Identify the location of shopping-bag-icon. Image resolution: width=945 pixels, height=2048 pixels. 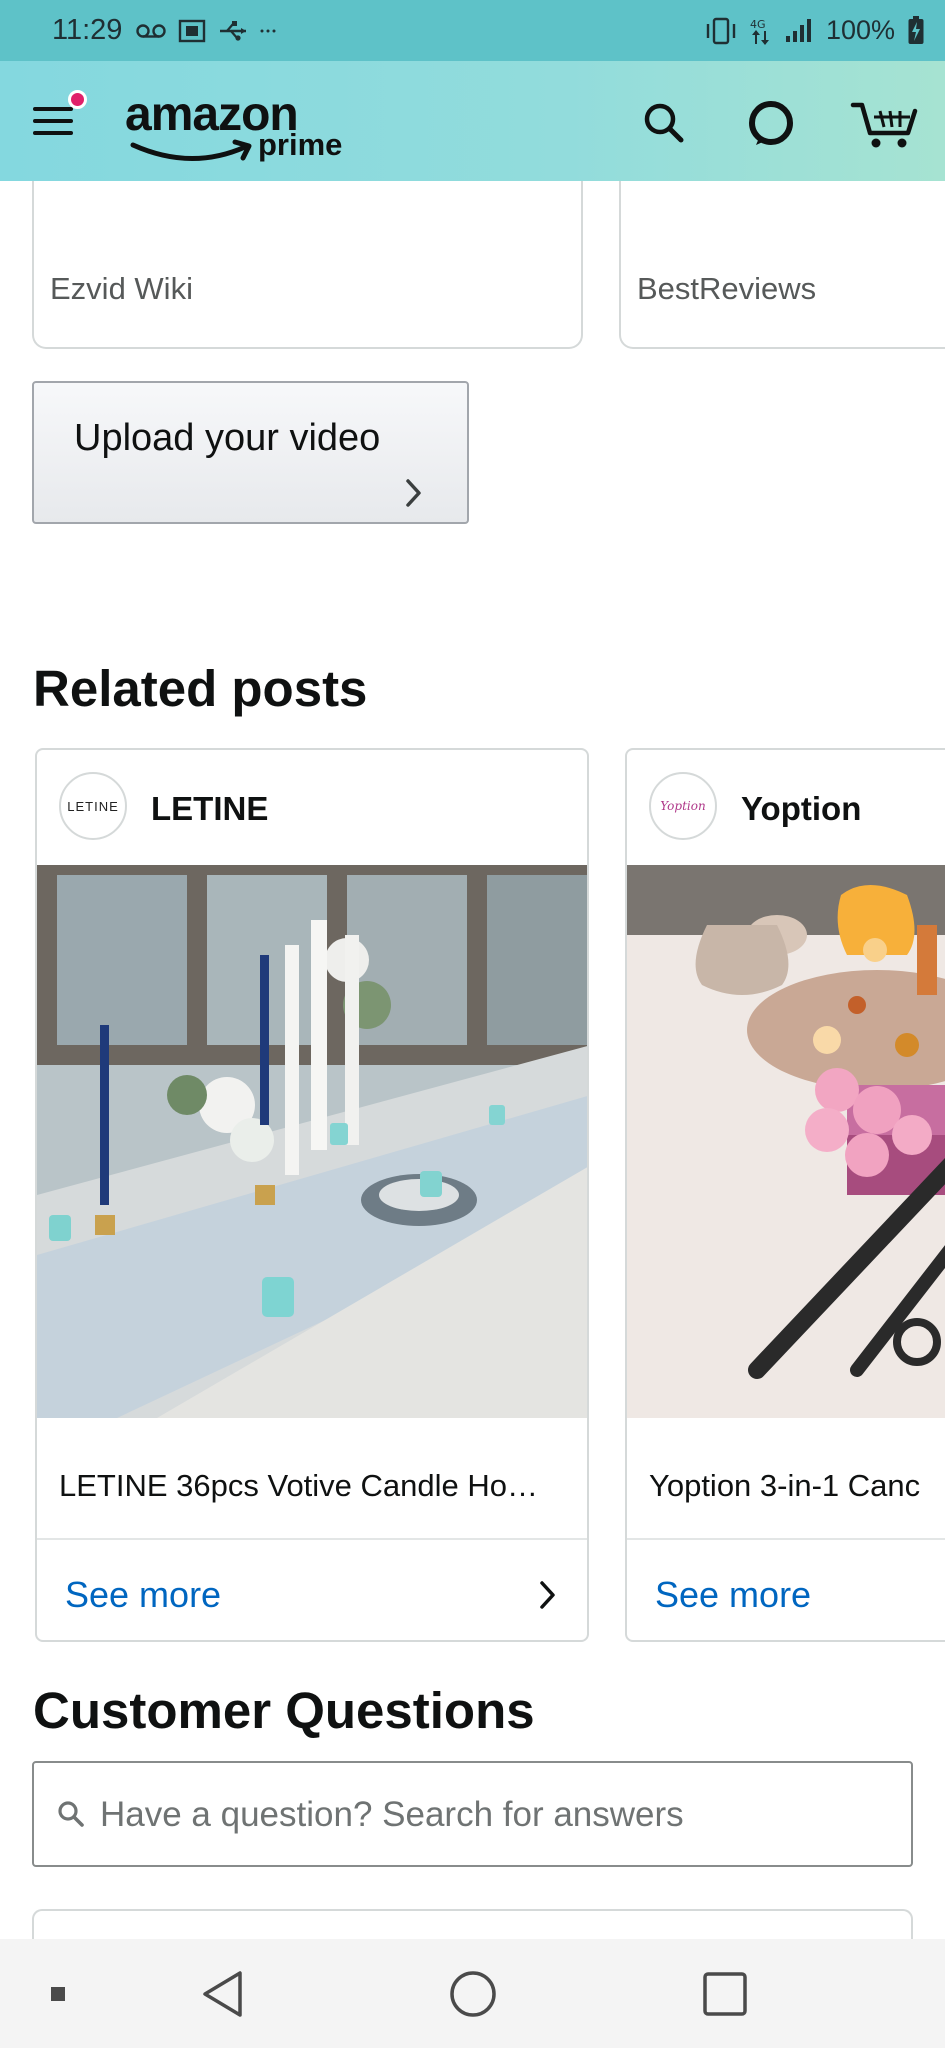
(192, 31).